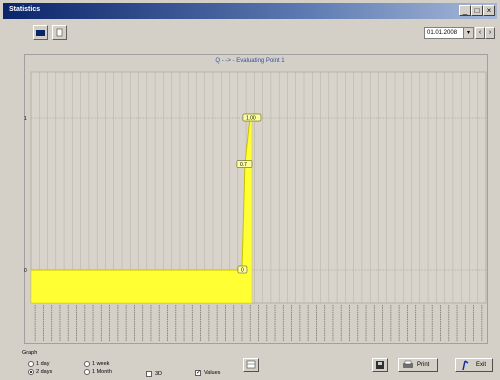 This screenshot has width=500, height=380. What do you see at coordinates (87, 364) in the screenshot?
I see `radio-1-week` at bounding box center [87, 364].